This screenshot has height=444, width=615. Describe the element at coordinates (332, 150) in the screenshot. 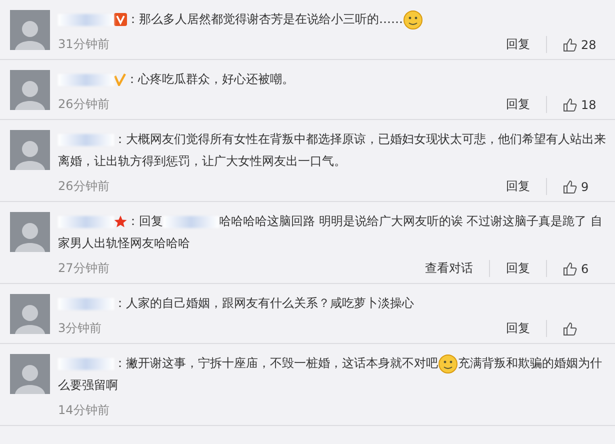

I see `comment-text: ：大概网友们觉得所有女性在背叛中都选择原谅，已婚妇女现状太可悲，他们希望有人站出来离婚，让出轨方得到惩罚，让广大女性网友出一口气。` at that location.